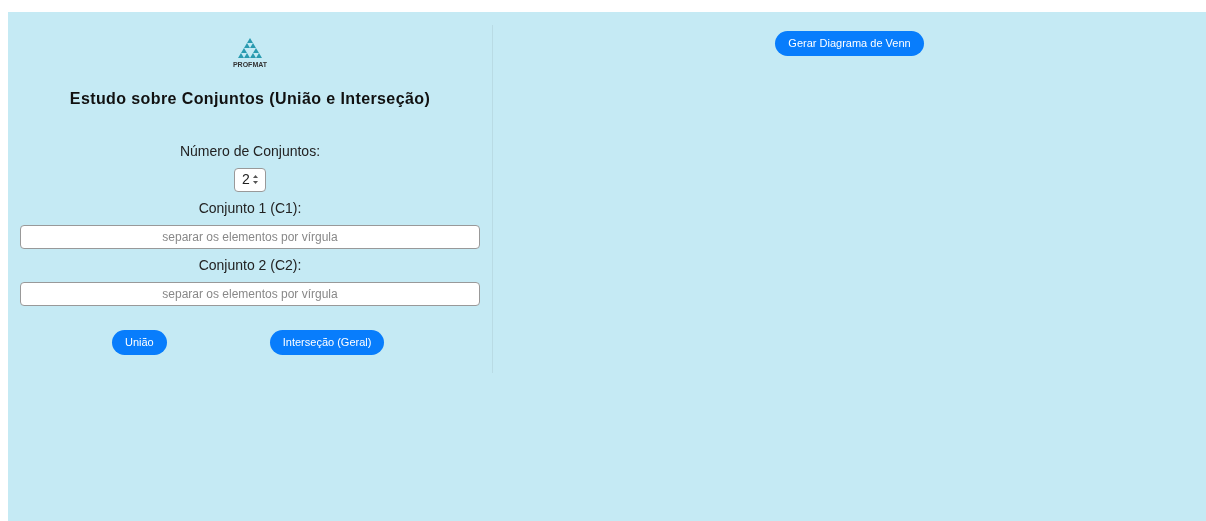 This screenshot has height=521, width=1206. What do you see at coordinates (139, 342) in the screenshot?
I see `action-button: União` at bounding box center [139, 342].